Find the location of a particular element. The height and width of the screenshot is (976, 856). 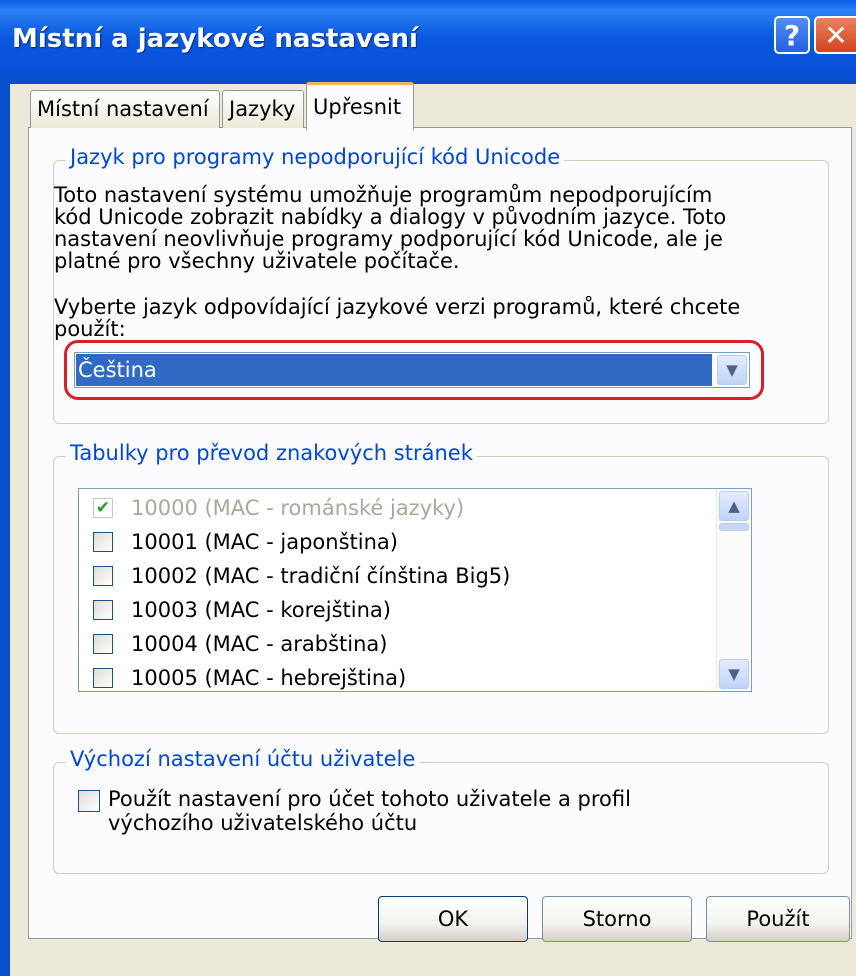

tab-languages: Jazyky is located at coordinates (263, 109).